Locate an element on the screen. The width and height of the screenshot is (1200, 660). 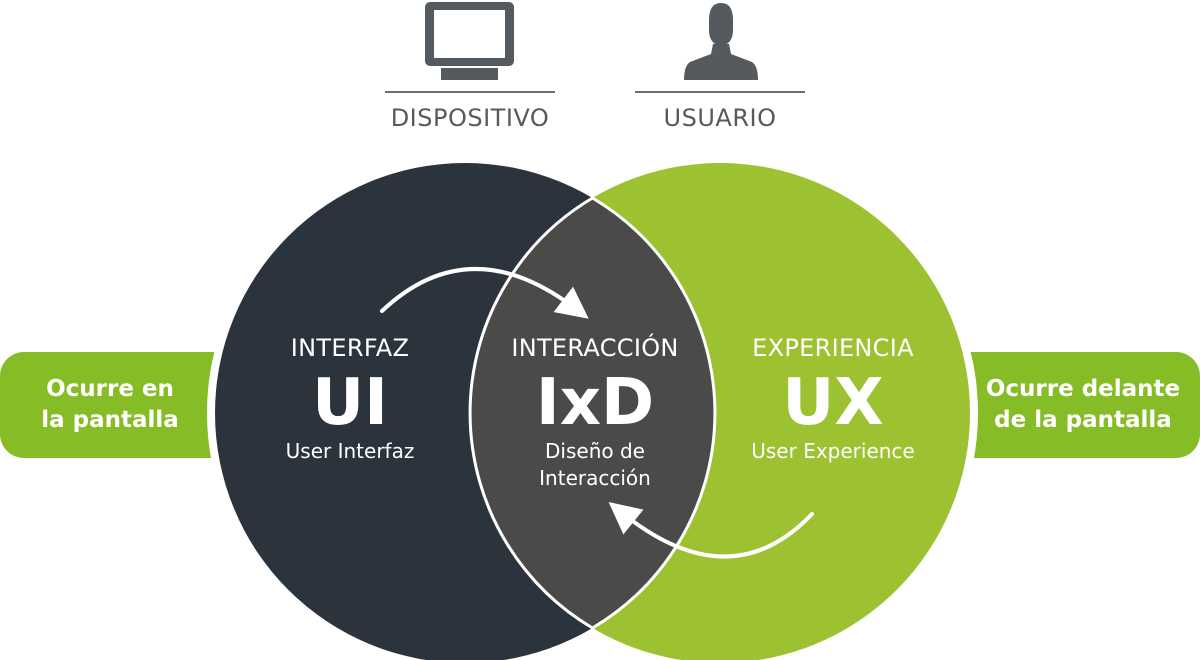
ixd-acronym: IxD is located at coordinates (595, 403).